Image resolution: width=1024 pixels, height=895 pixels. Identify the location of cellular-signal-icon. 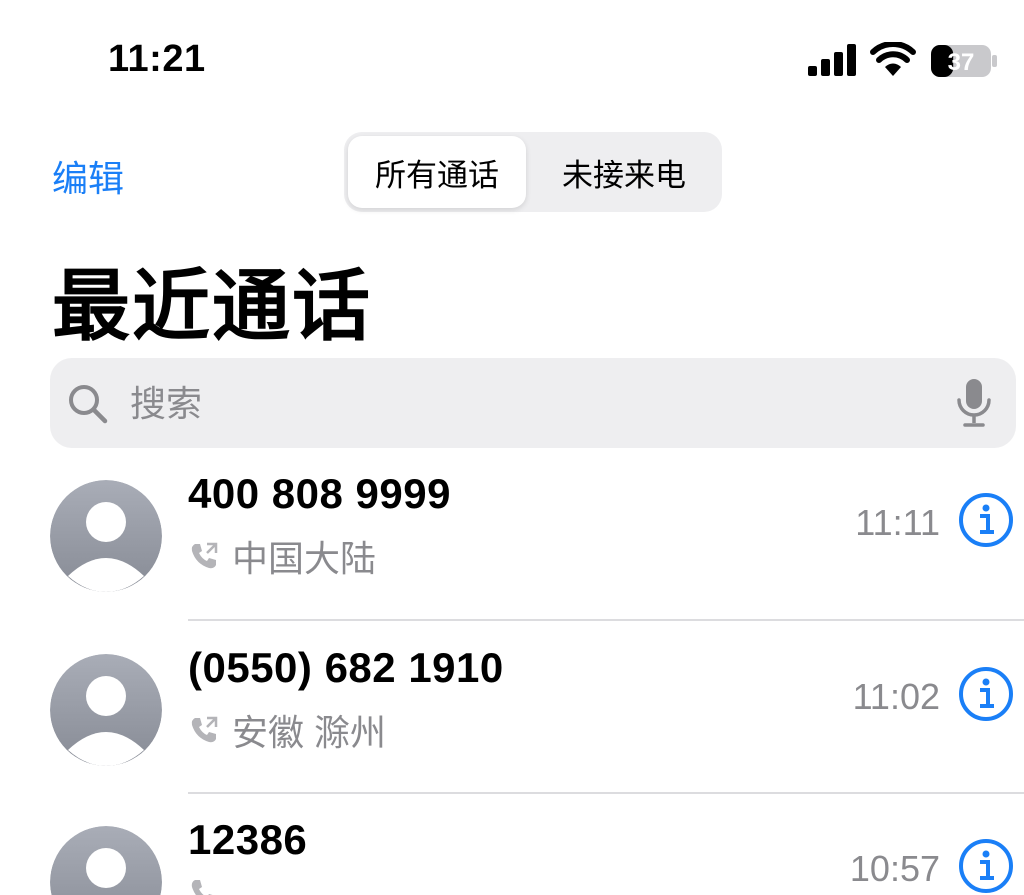
(832, 60).